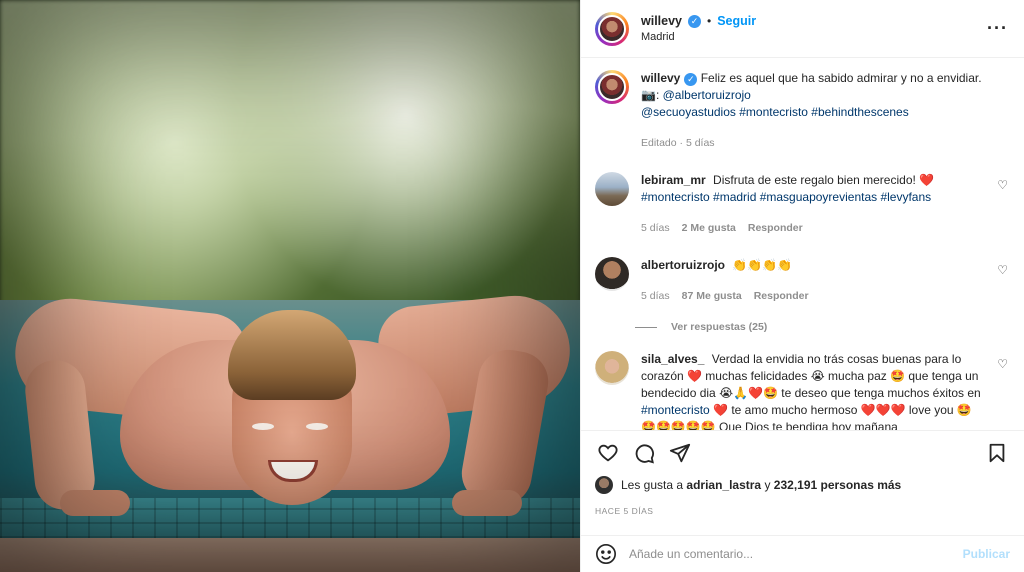 This screenshot has width=1024, height=572. I want to click on comment-likes: 2 Me gusta, so click(709, 228).